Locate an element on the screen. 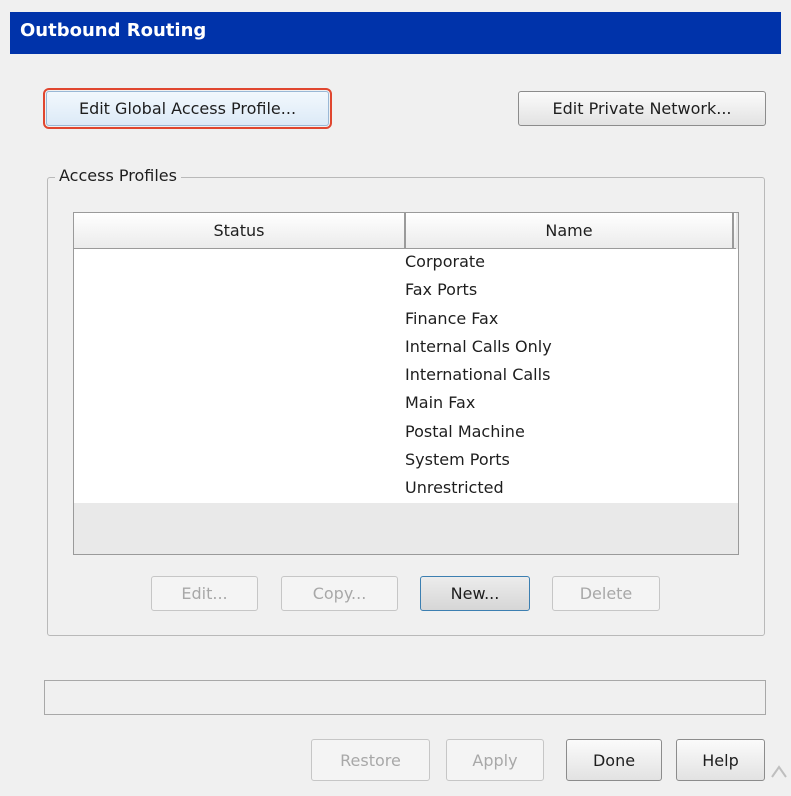  watermark-arrow-icon is located at coordinates (779, 771).